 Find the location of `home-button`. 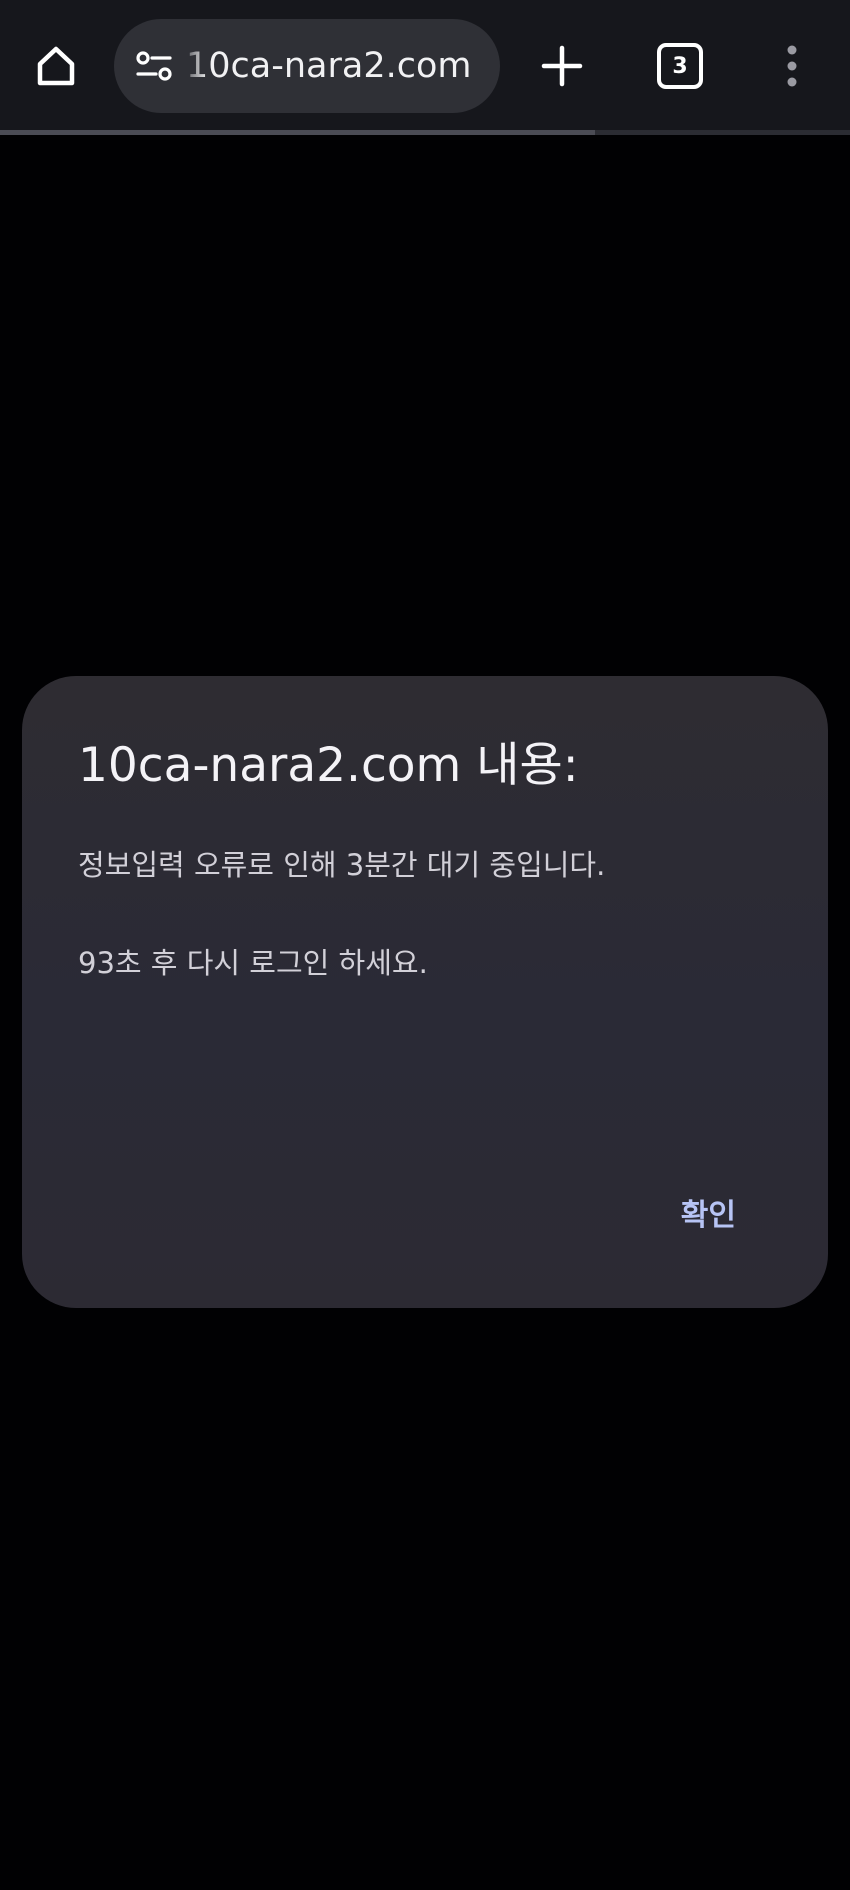

home-button is located at coordinates (56, 66).